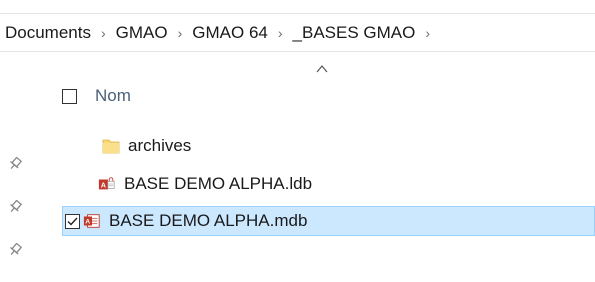 This screenshot has height=282, width=595. Describe the element at coordinates (160, 145) in the screenshot. I see `file-name: archives` at that location.